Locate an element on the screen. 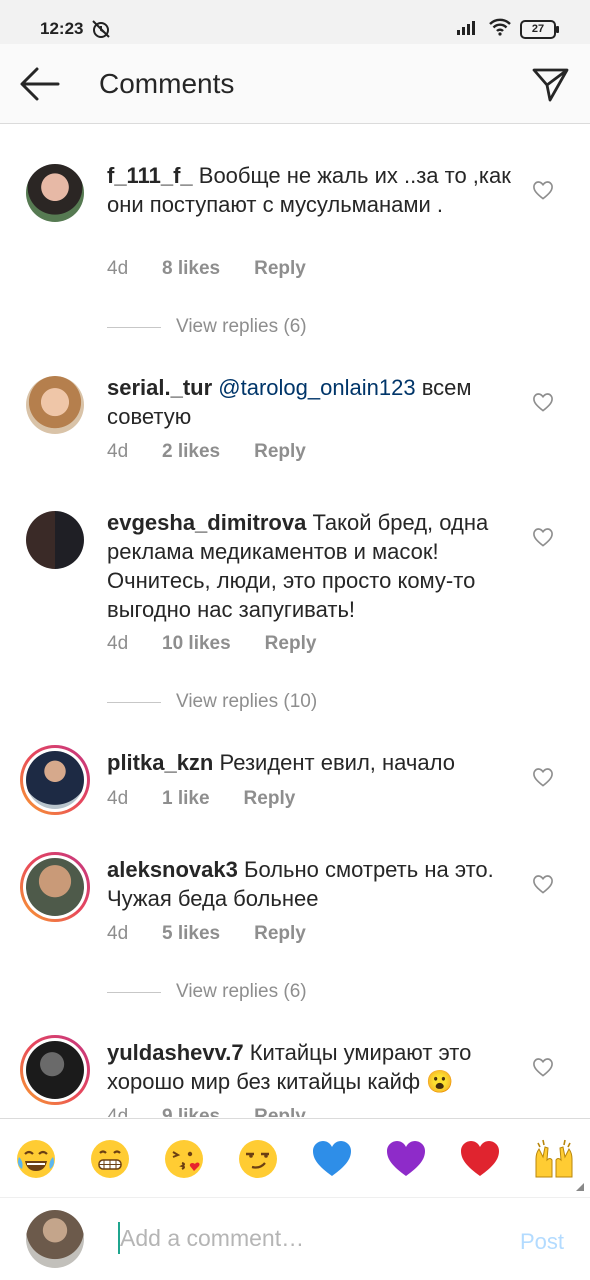 Image resolution: width=590 pixels, height=1280 pixels. comment-input is located at coordinates (305, 1238).